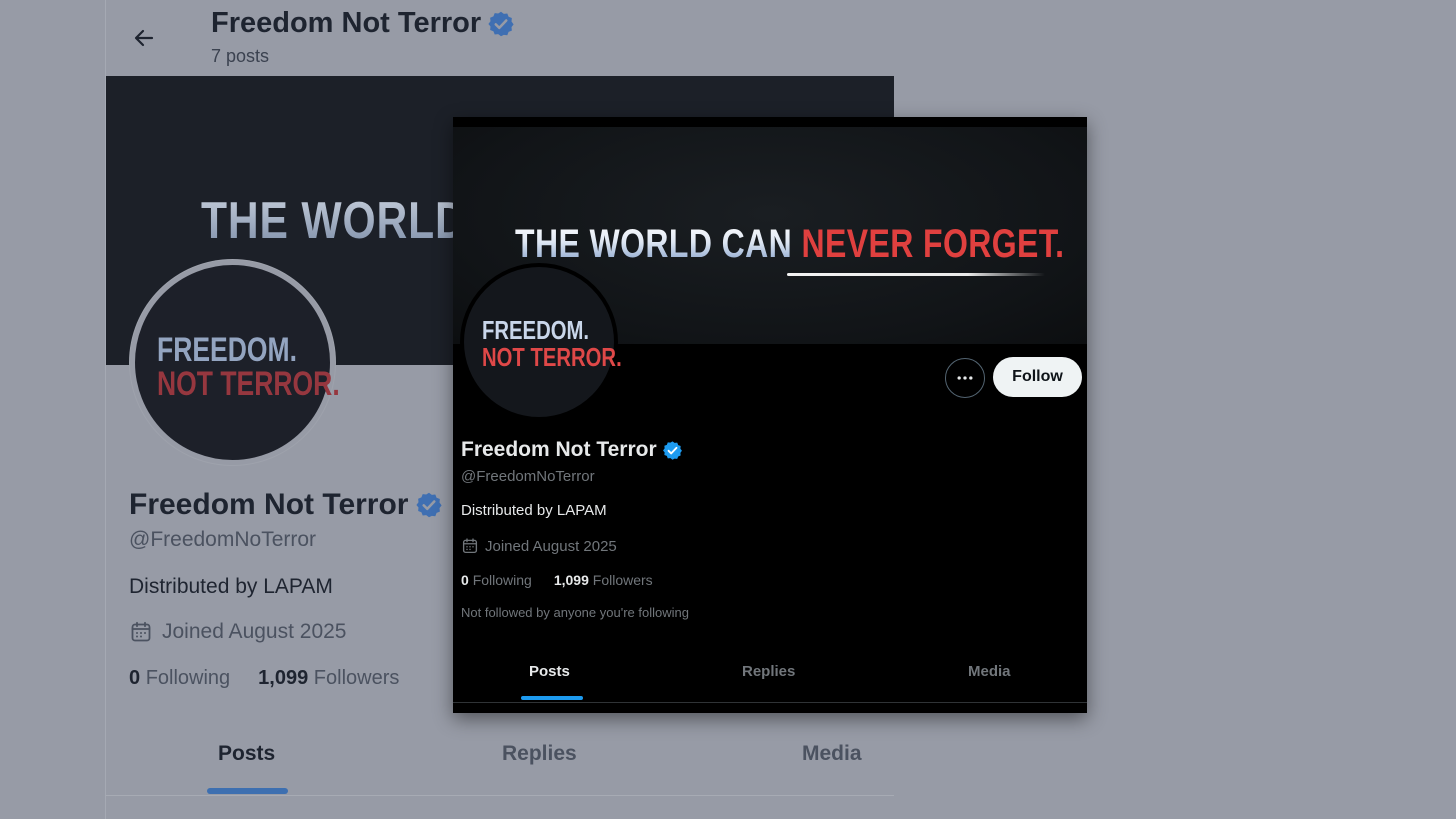 This screenshot has width=1456, height=819. I want to click on card-tab-replies: Replies, so click(768, 671).